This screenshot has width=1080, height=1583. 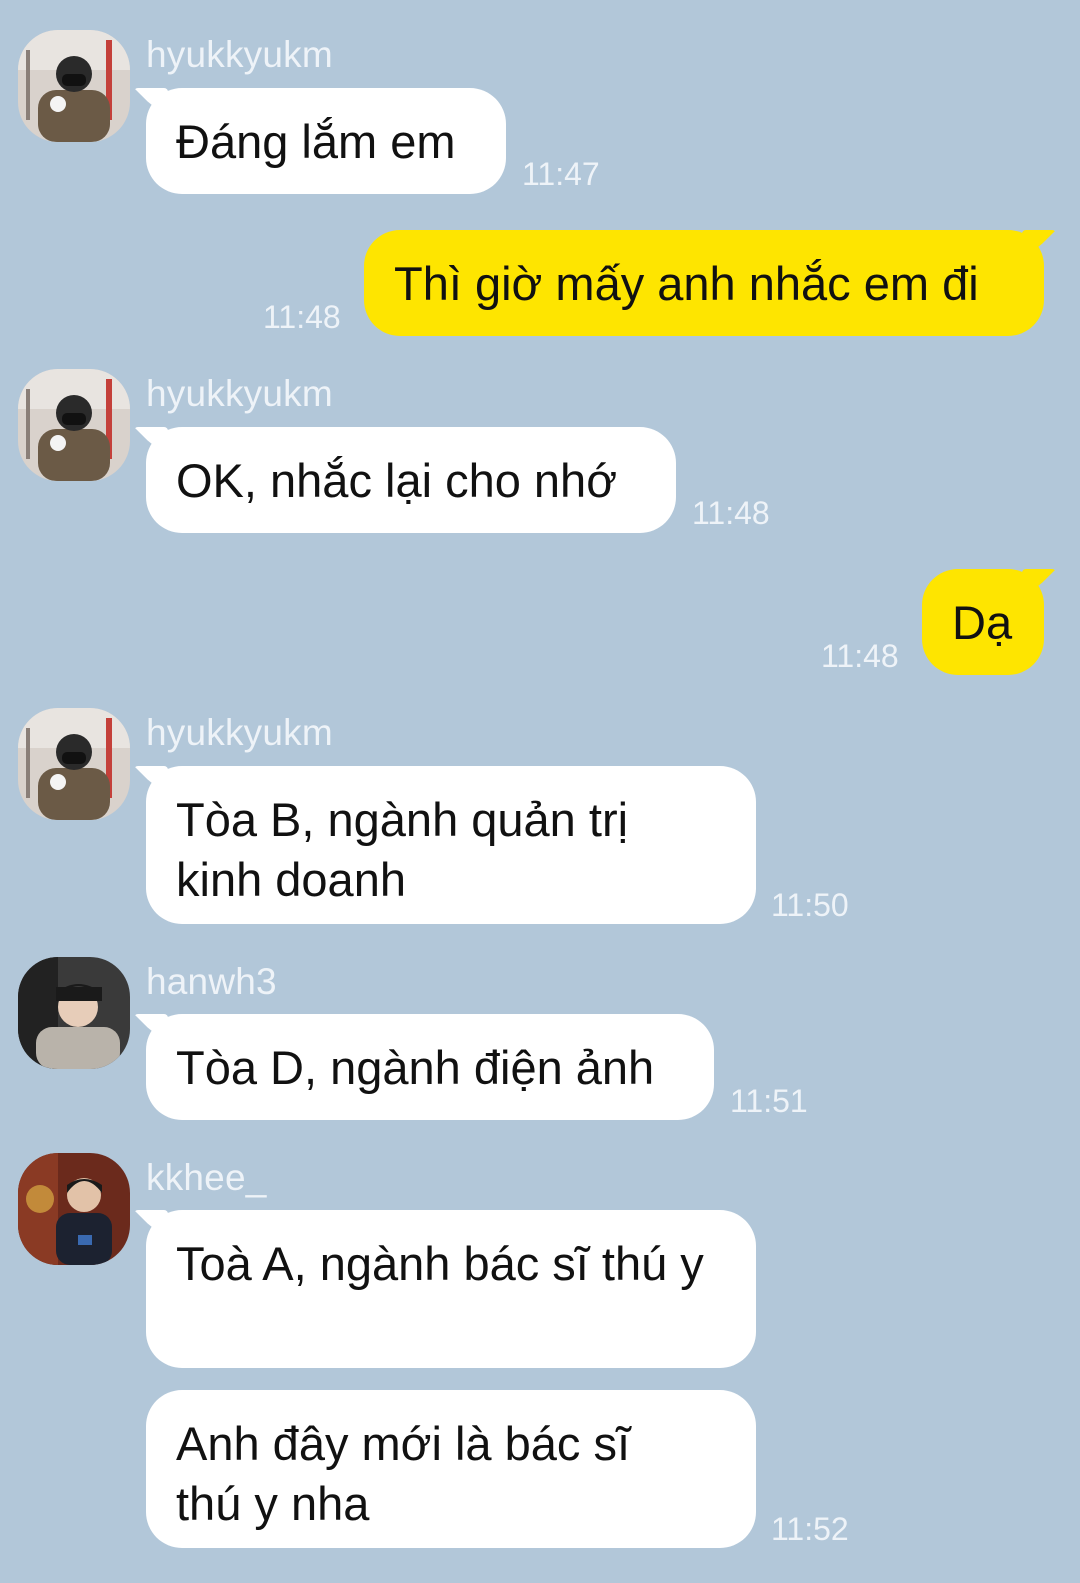 I want to click on message-bubble: Tòa D, ngành điện ảnh, so click(x=430, y=1067).